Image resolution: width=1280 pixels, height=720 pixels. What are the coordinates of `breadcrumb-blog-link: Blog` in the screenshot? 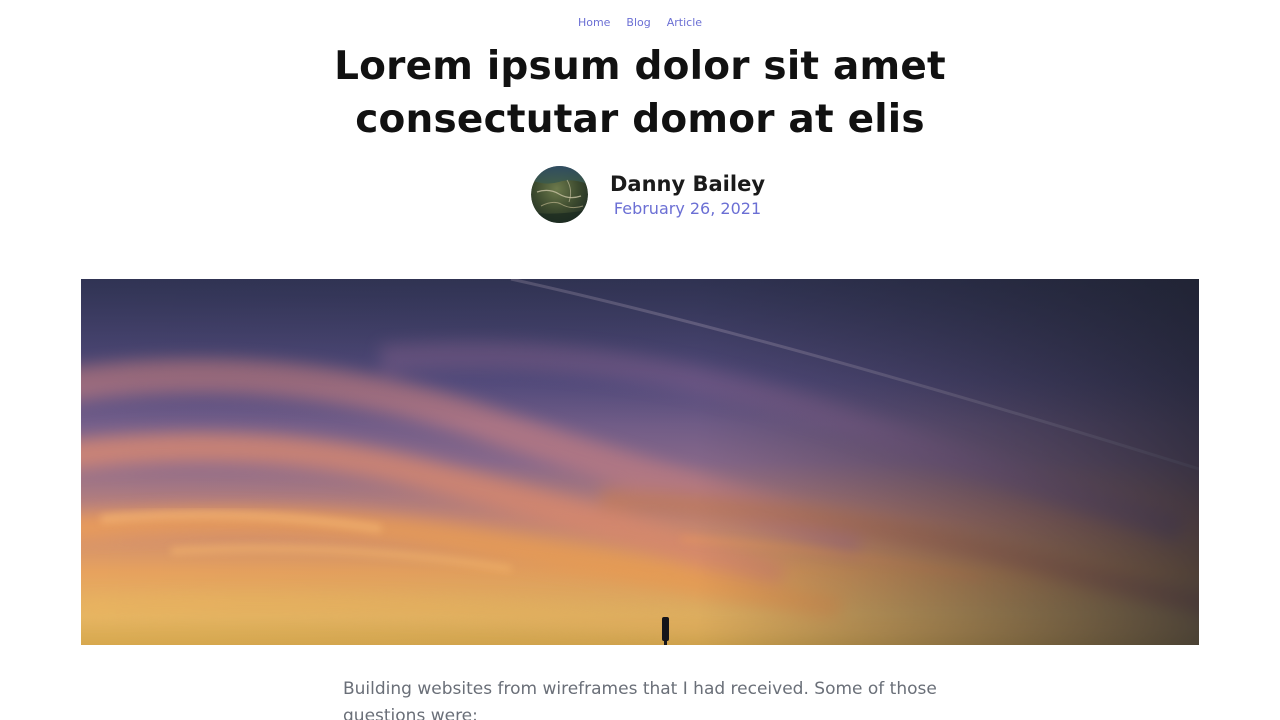 It's located at (638, 22).